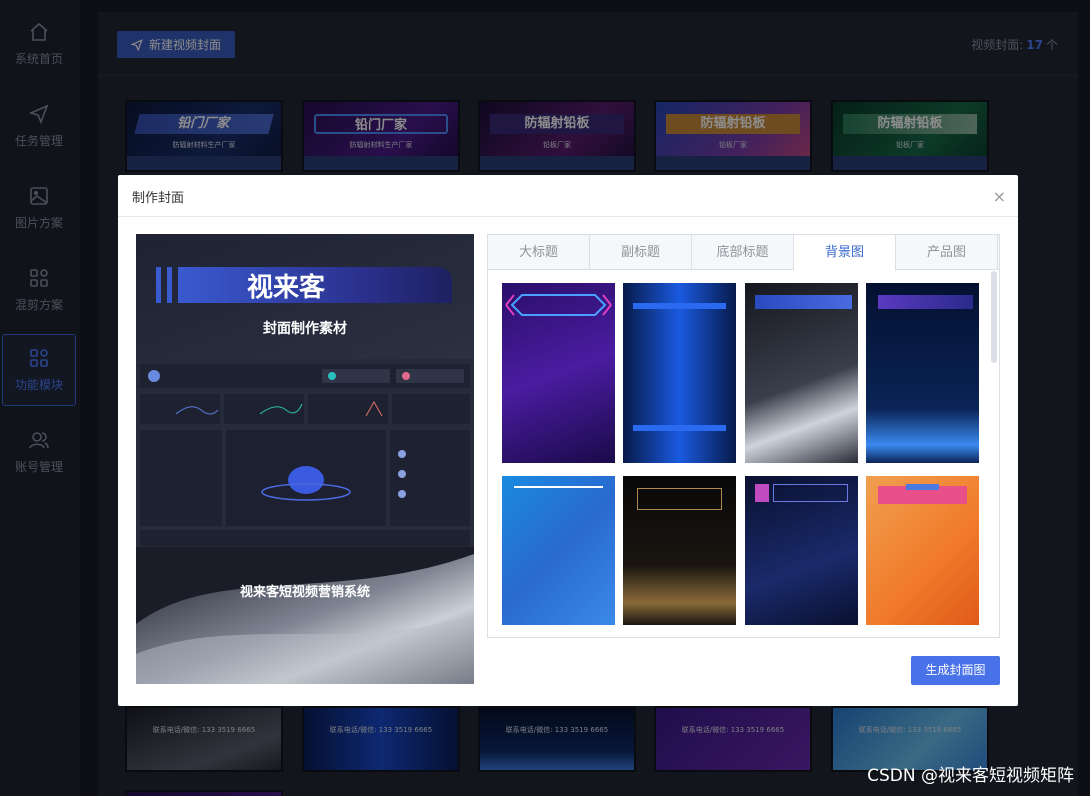 This screenshot has width=1090, height=796. What do you see at coordinates (762, 493) in the screenshot?
I see `block` at bounding box center [762, 493].